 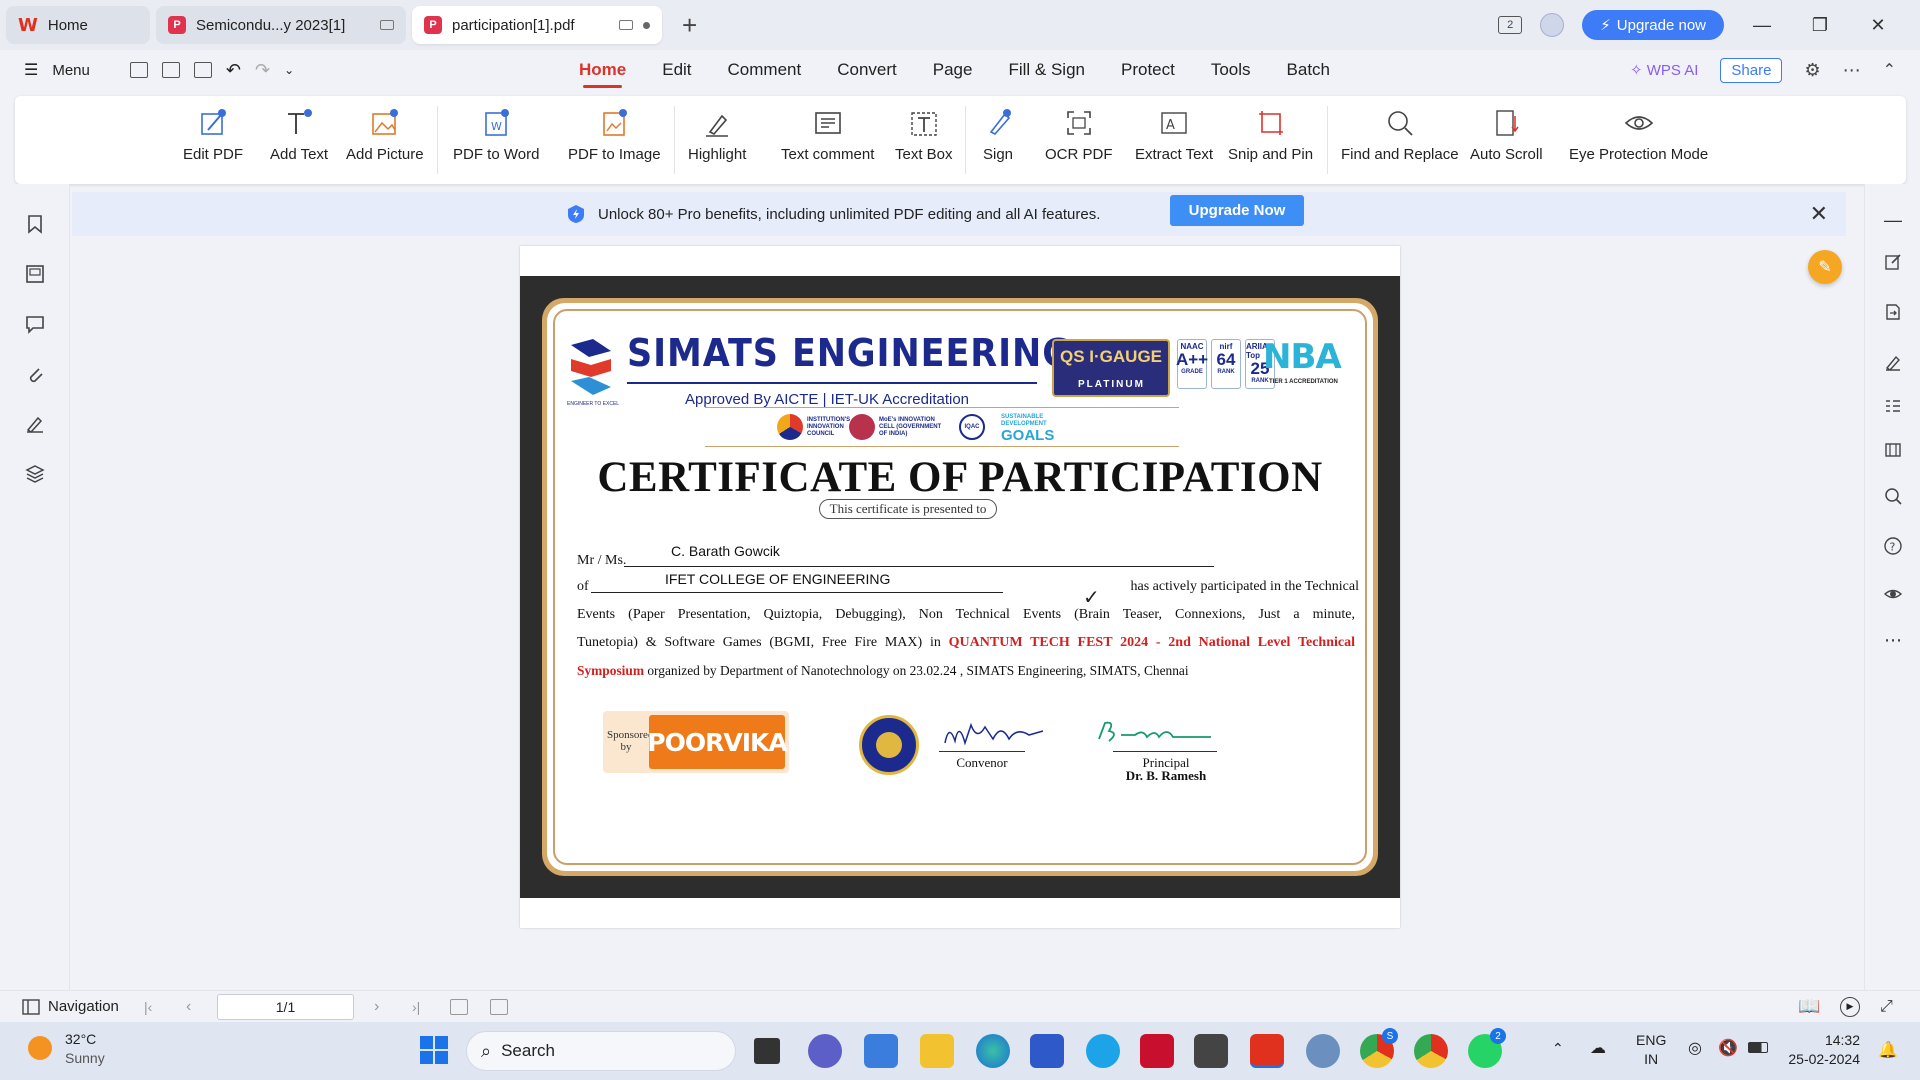 What do you see at coordinates (35, 374) in the screenshot?
I see `attachment-icon` at bounding box center [35, 374].